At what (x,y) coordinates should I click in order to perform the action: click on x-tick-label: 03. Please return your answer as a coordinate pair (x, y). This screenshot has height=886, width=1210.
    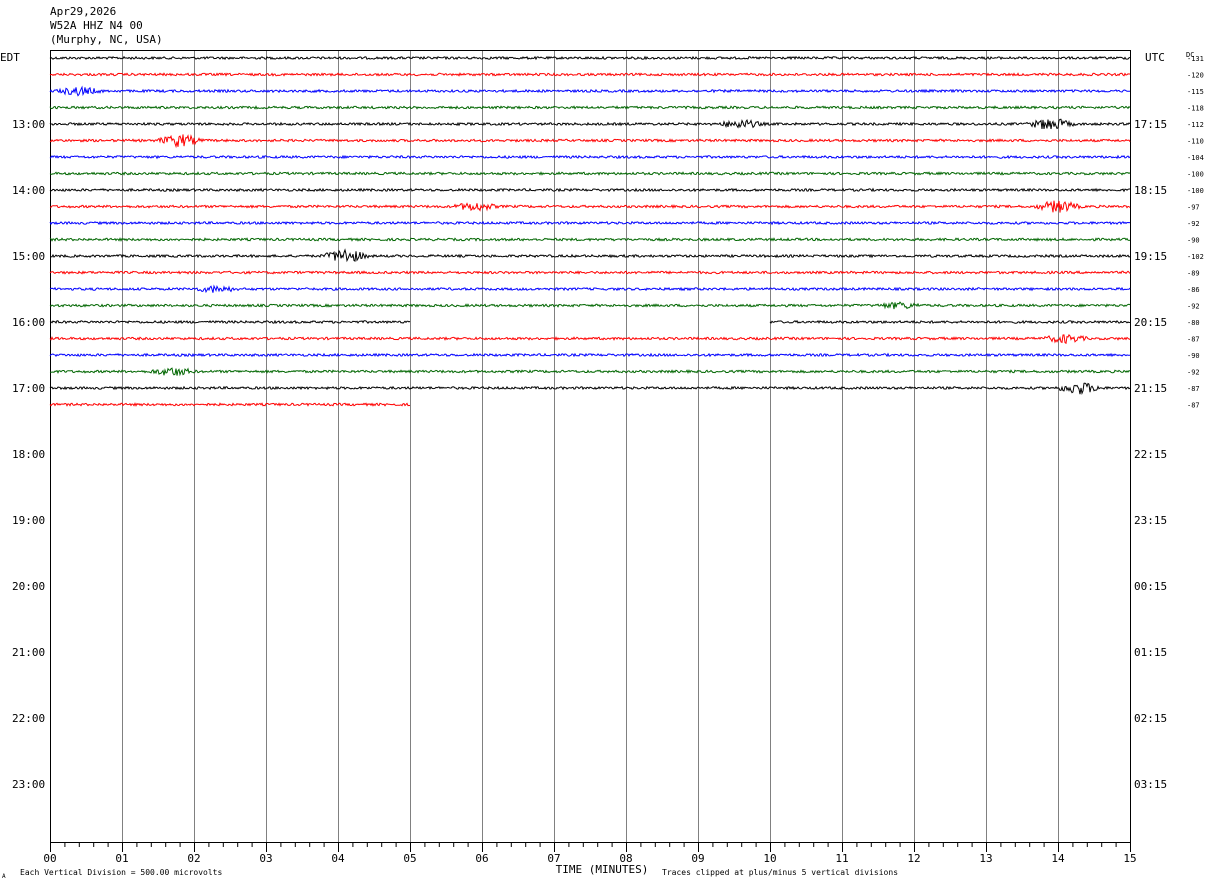
    Looking at the image, I should click on (265, 858).